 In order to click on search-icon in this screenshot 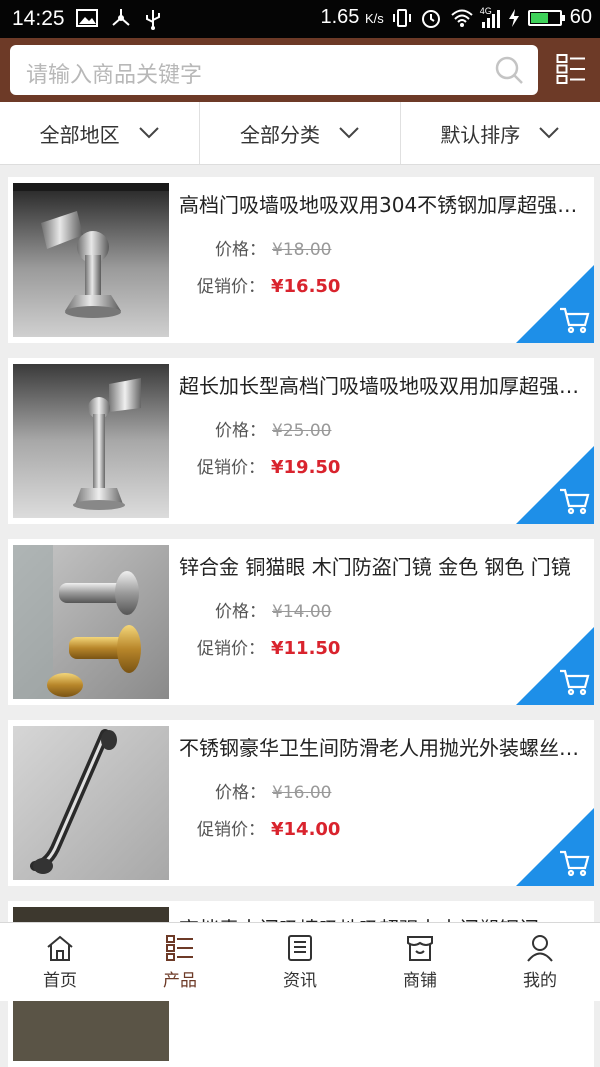, I will do `click(509, 70)`.